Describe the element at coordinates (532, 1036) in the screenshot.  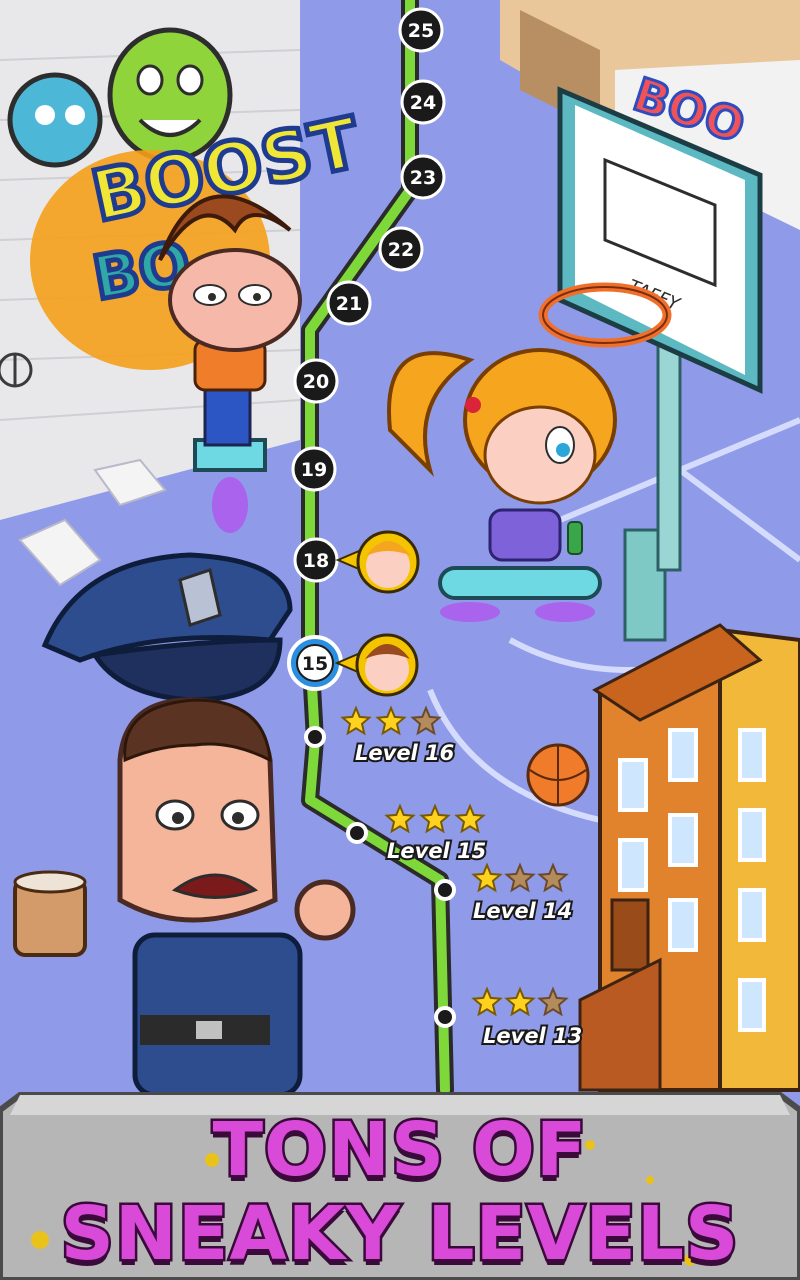
I see `level-label: Level 13` at that location.